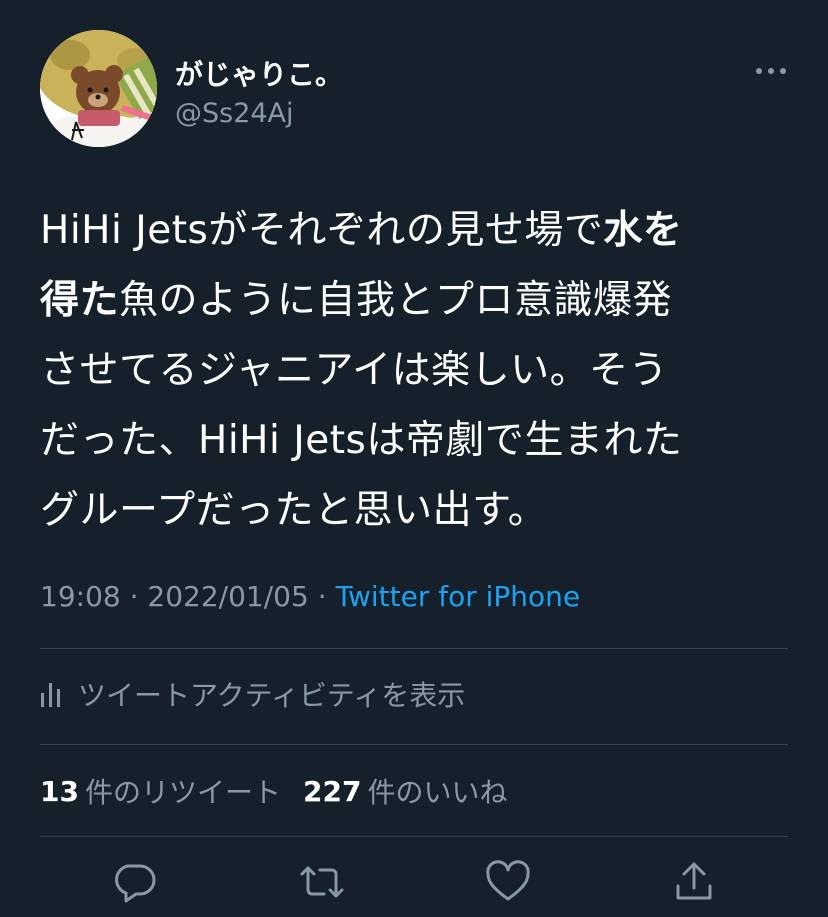 This screenshot has width=828, height=917. What do you see at coordinates (259, 73) in the screenshot?
I see `display-name: がじゃりこ。` at bounding box center [259, 73].